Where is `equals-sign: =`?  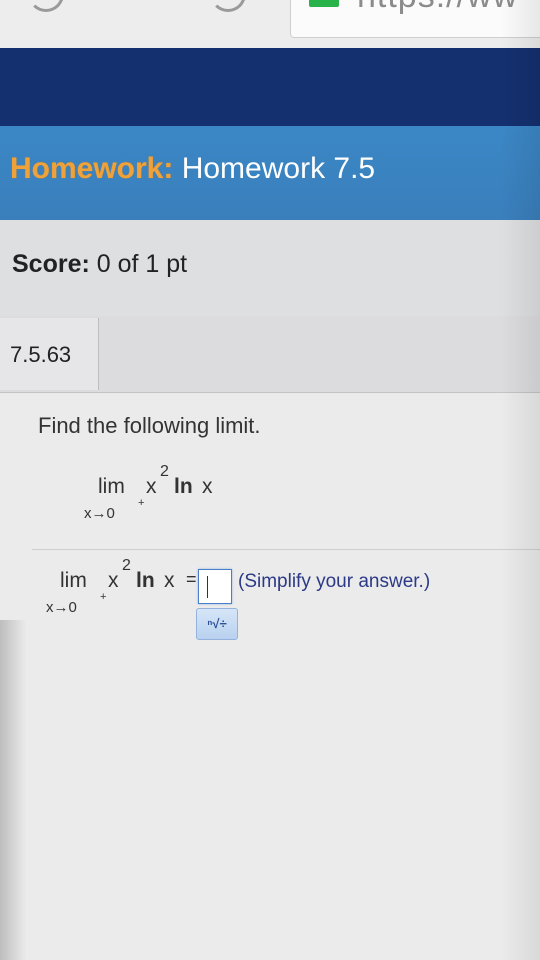 equals-sign: = is located at coordinates (191, 579).